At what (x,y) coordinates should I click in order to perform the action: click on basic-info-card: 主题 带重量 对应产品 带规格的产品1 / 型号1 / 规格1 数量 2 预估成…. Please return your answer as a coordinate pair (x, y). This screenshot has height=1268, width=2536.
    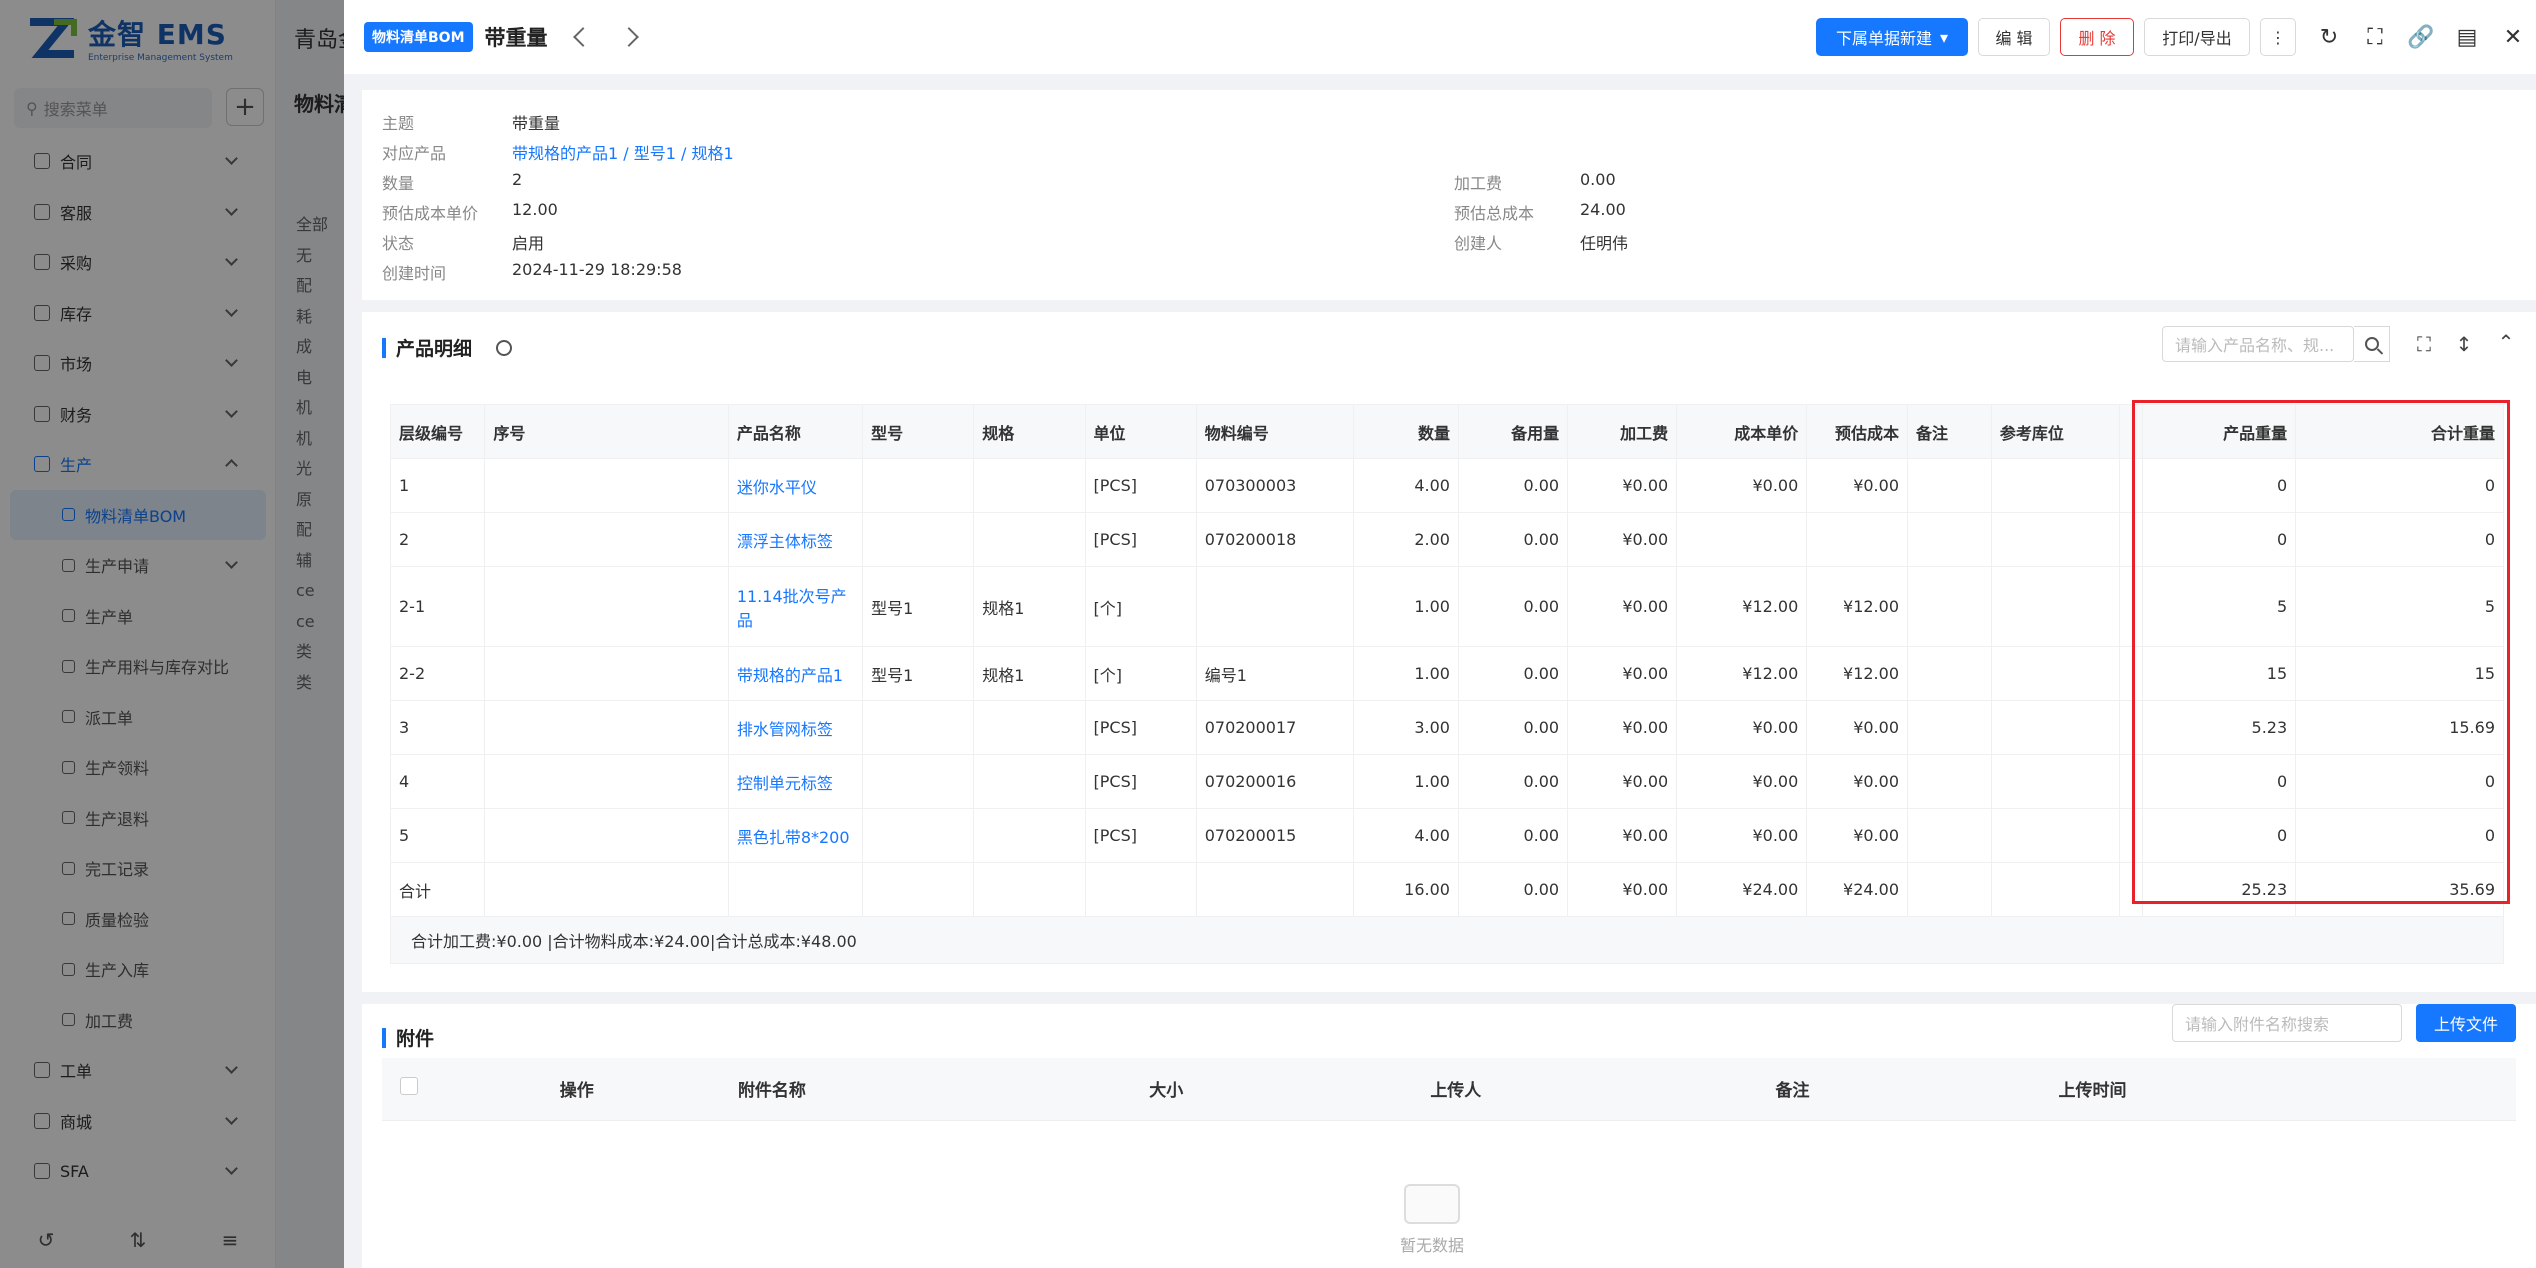
    Looking at the image, I should click on (1449, 195).